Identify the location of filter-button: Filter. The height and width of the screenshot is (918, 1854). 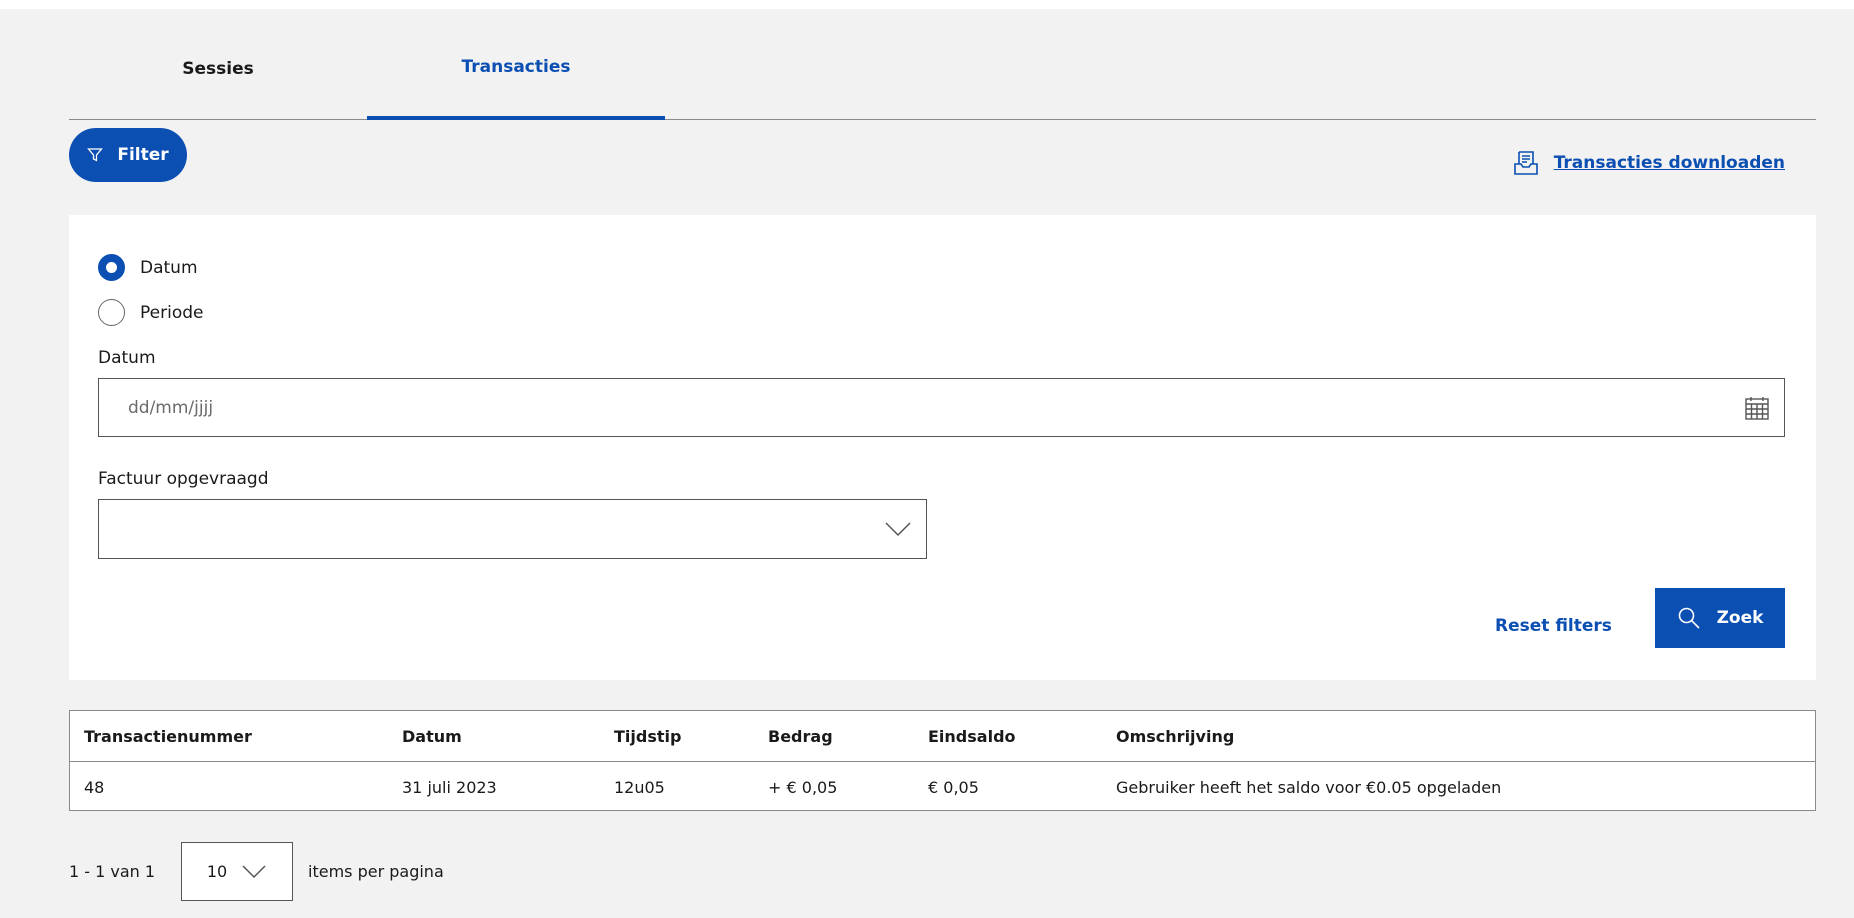
(128, 155).